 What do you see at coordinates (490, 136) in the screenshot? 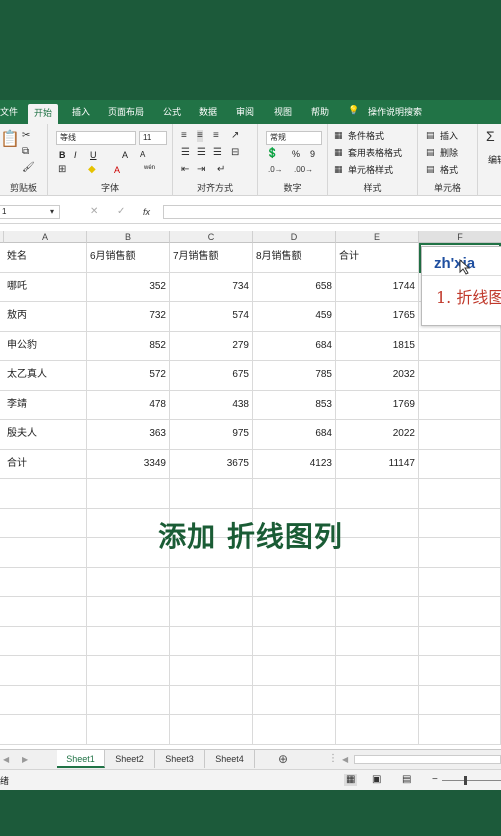
I see `autosum-icon: Σ` at bounding box center [490, 136].